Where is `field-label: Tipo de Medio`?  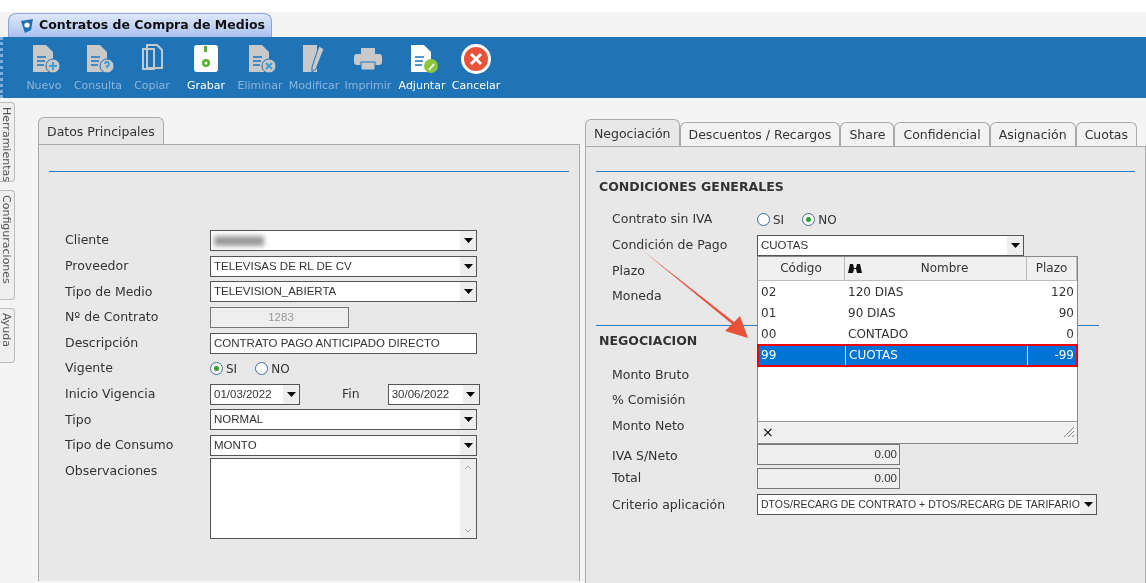
field-label: Tipo de Medio is located at coordinates (109, 291).